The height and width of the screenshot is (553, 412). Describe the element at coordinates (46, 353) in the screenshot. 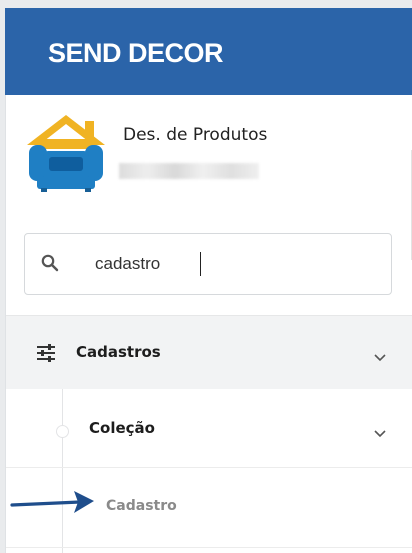

I see `sliders-icon` at that location.